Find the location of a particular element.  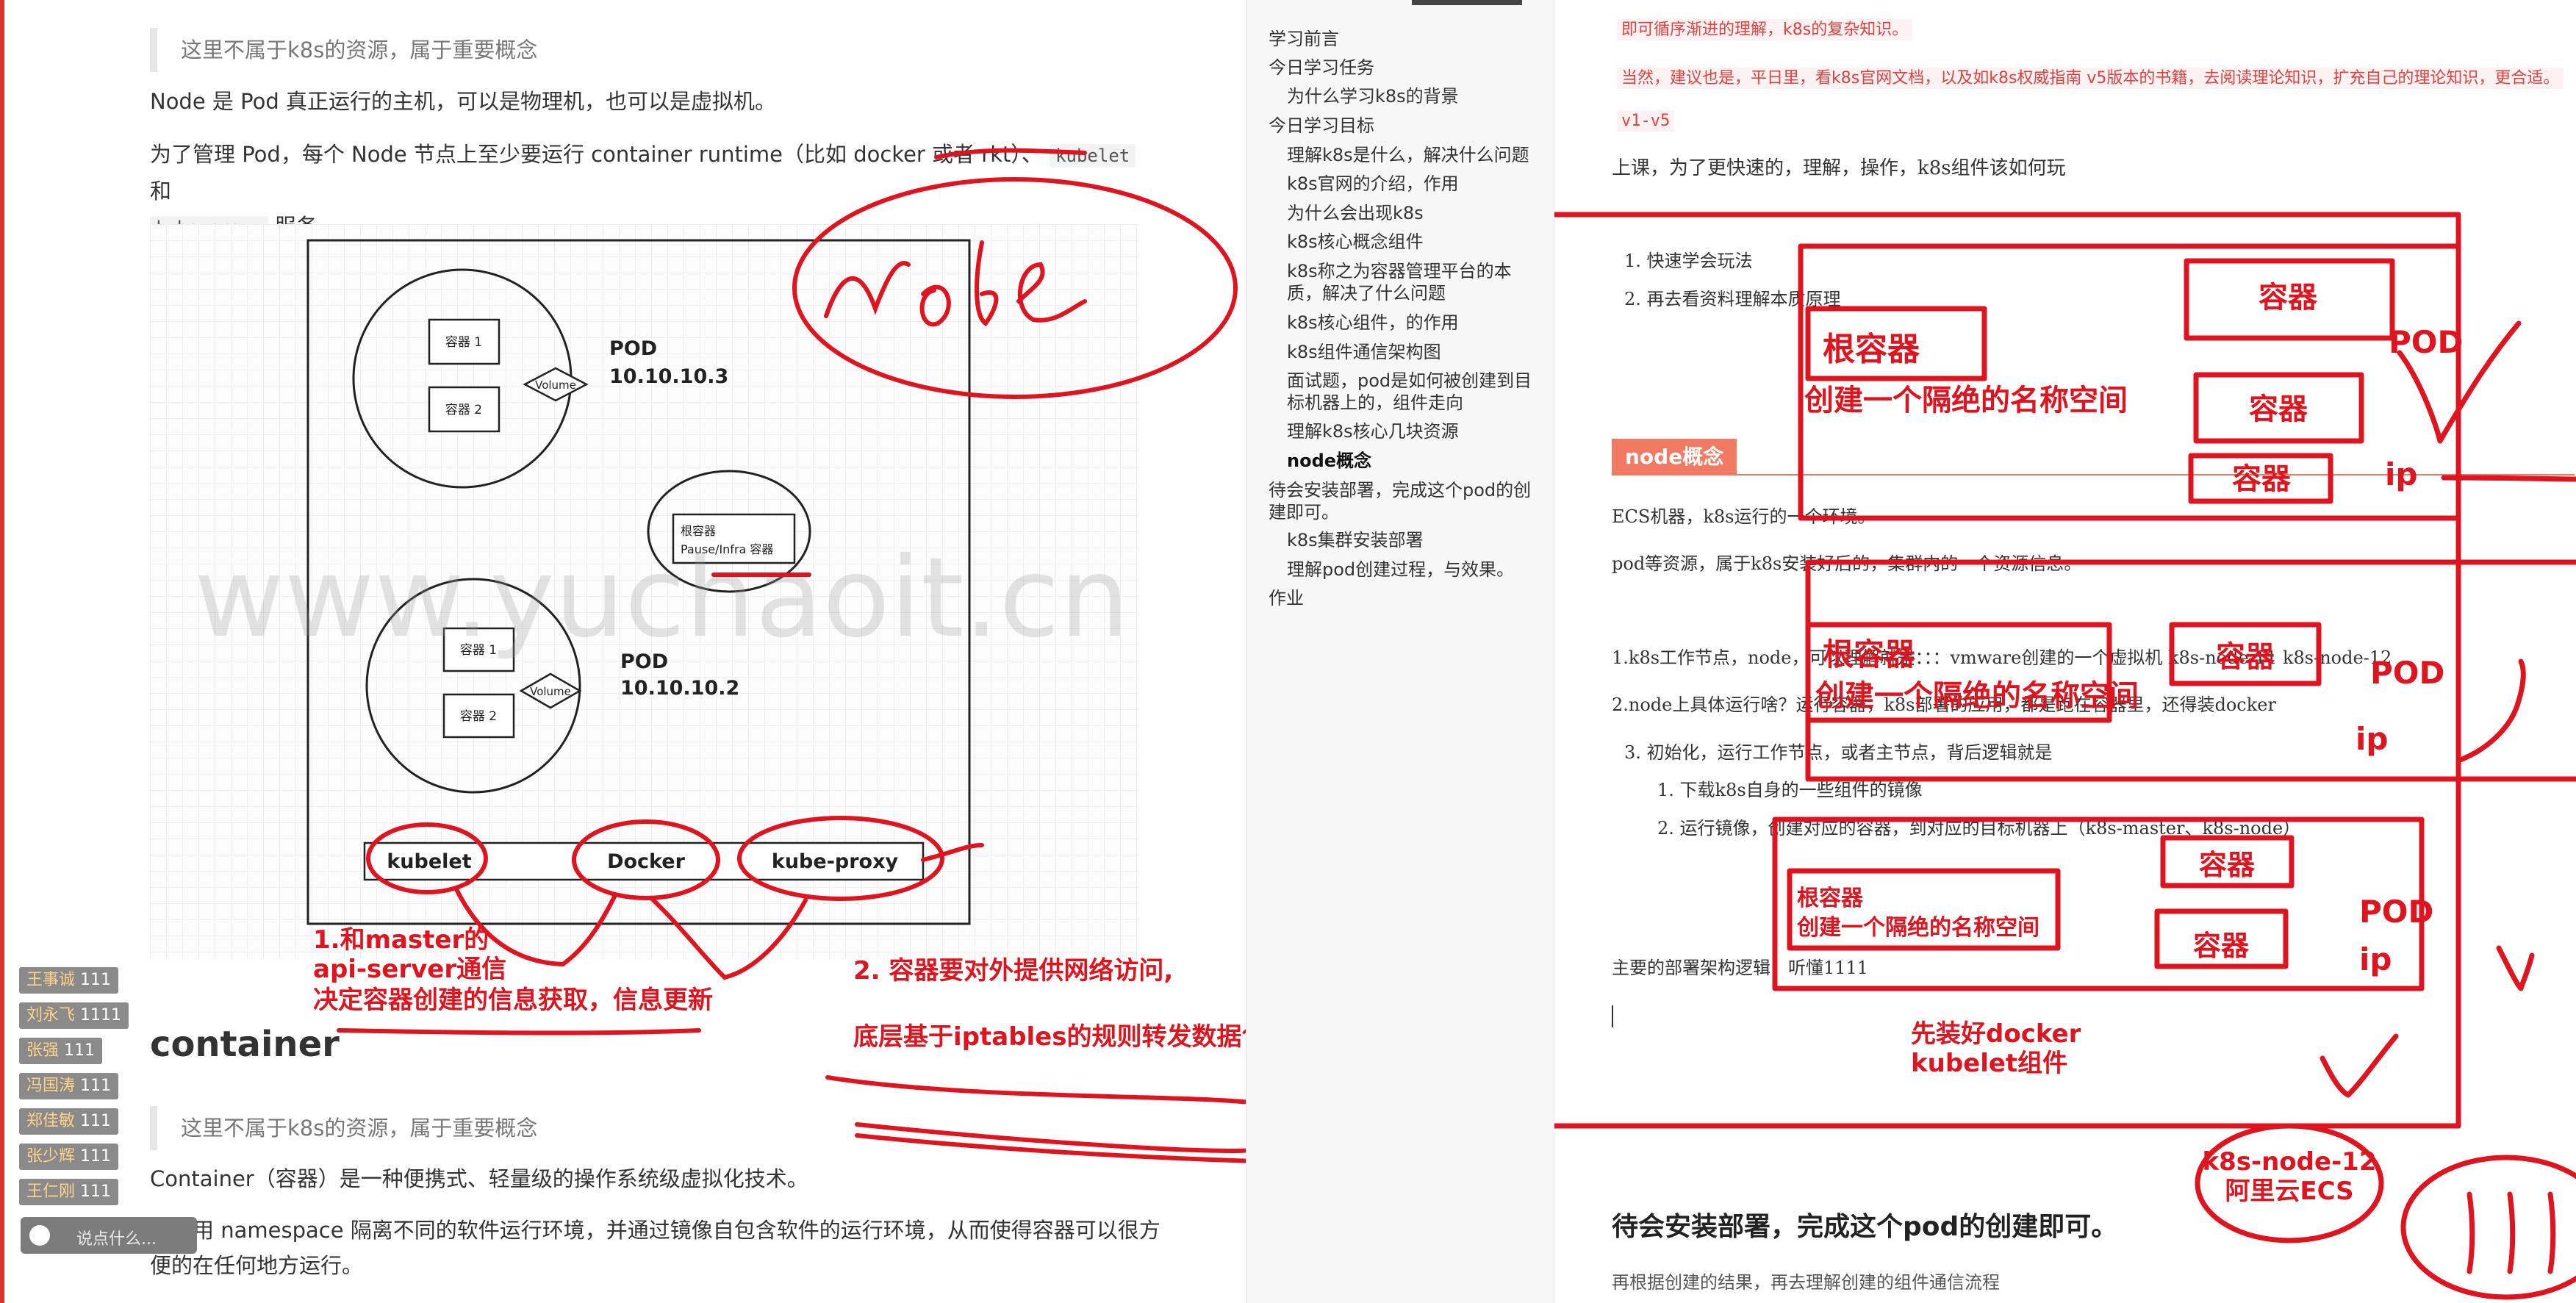

danmaku-user: 王仁刚 is located at coordinates (51, 1191).